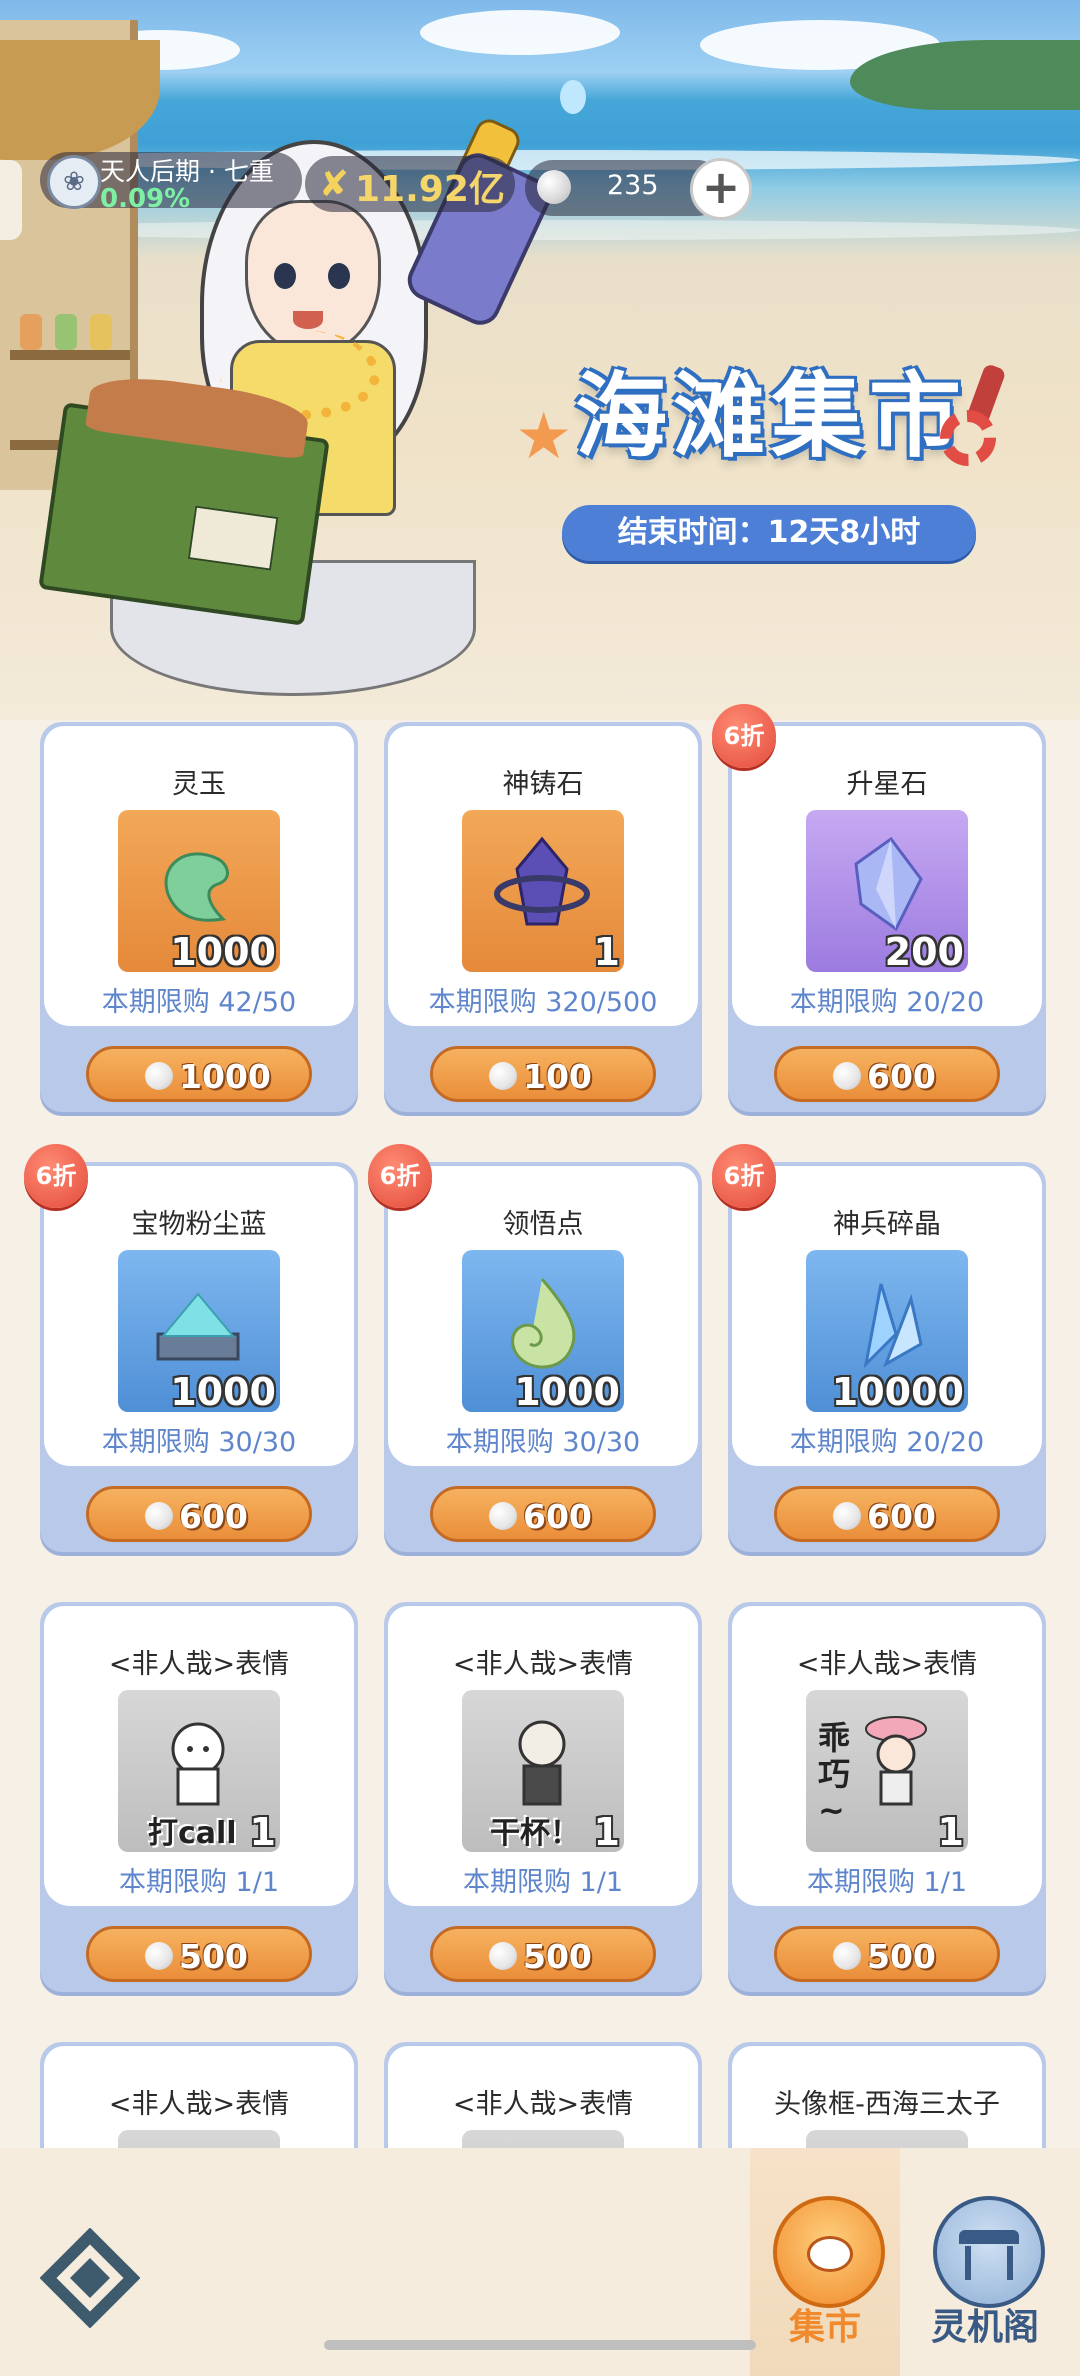 The height and width of the screenshot is (2376, 1080). Describe the element at coordinates (543, 784) in the screenshot. I see `item-name: 神铸石` at that location.